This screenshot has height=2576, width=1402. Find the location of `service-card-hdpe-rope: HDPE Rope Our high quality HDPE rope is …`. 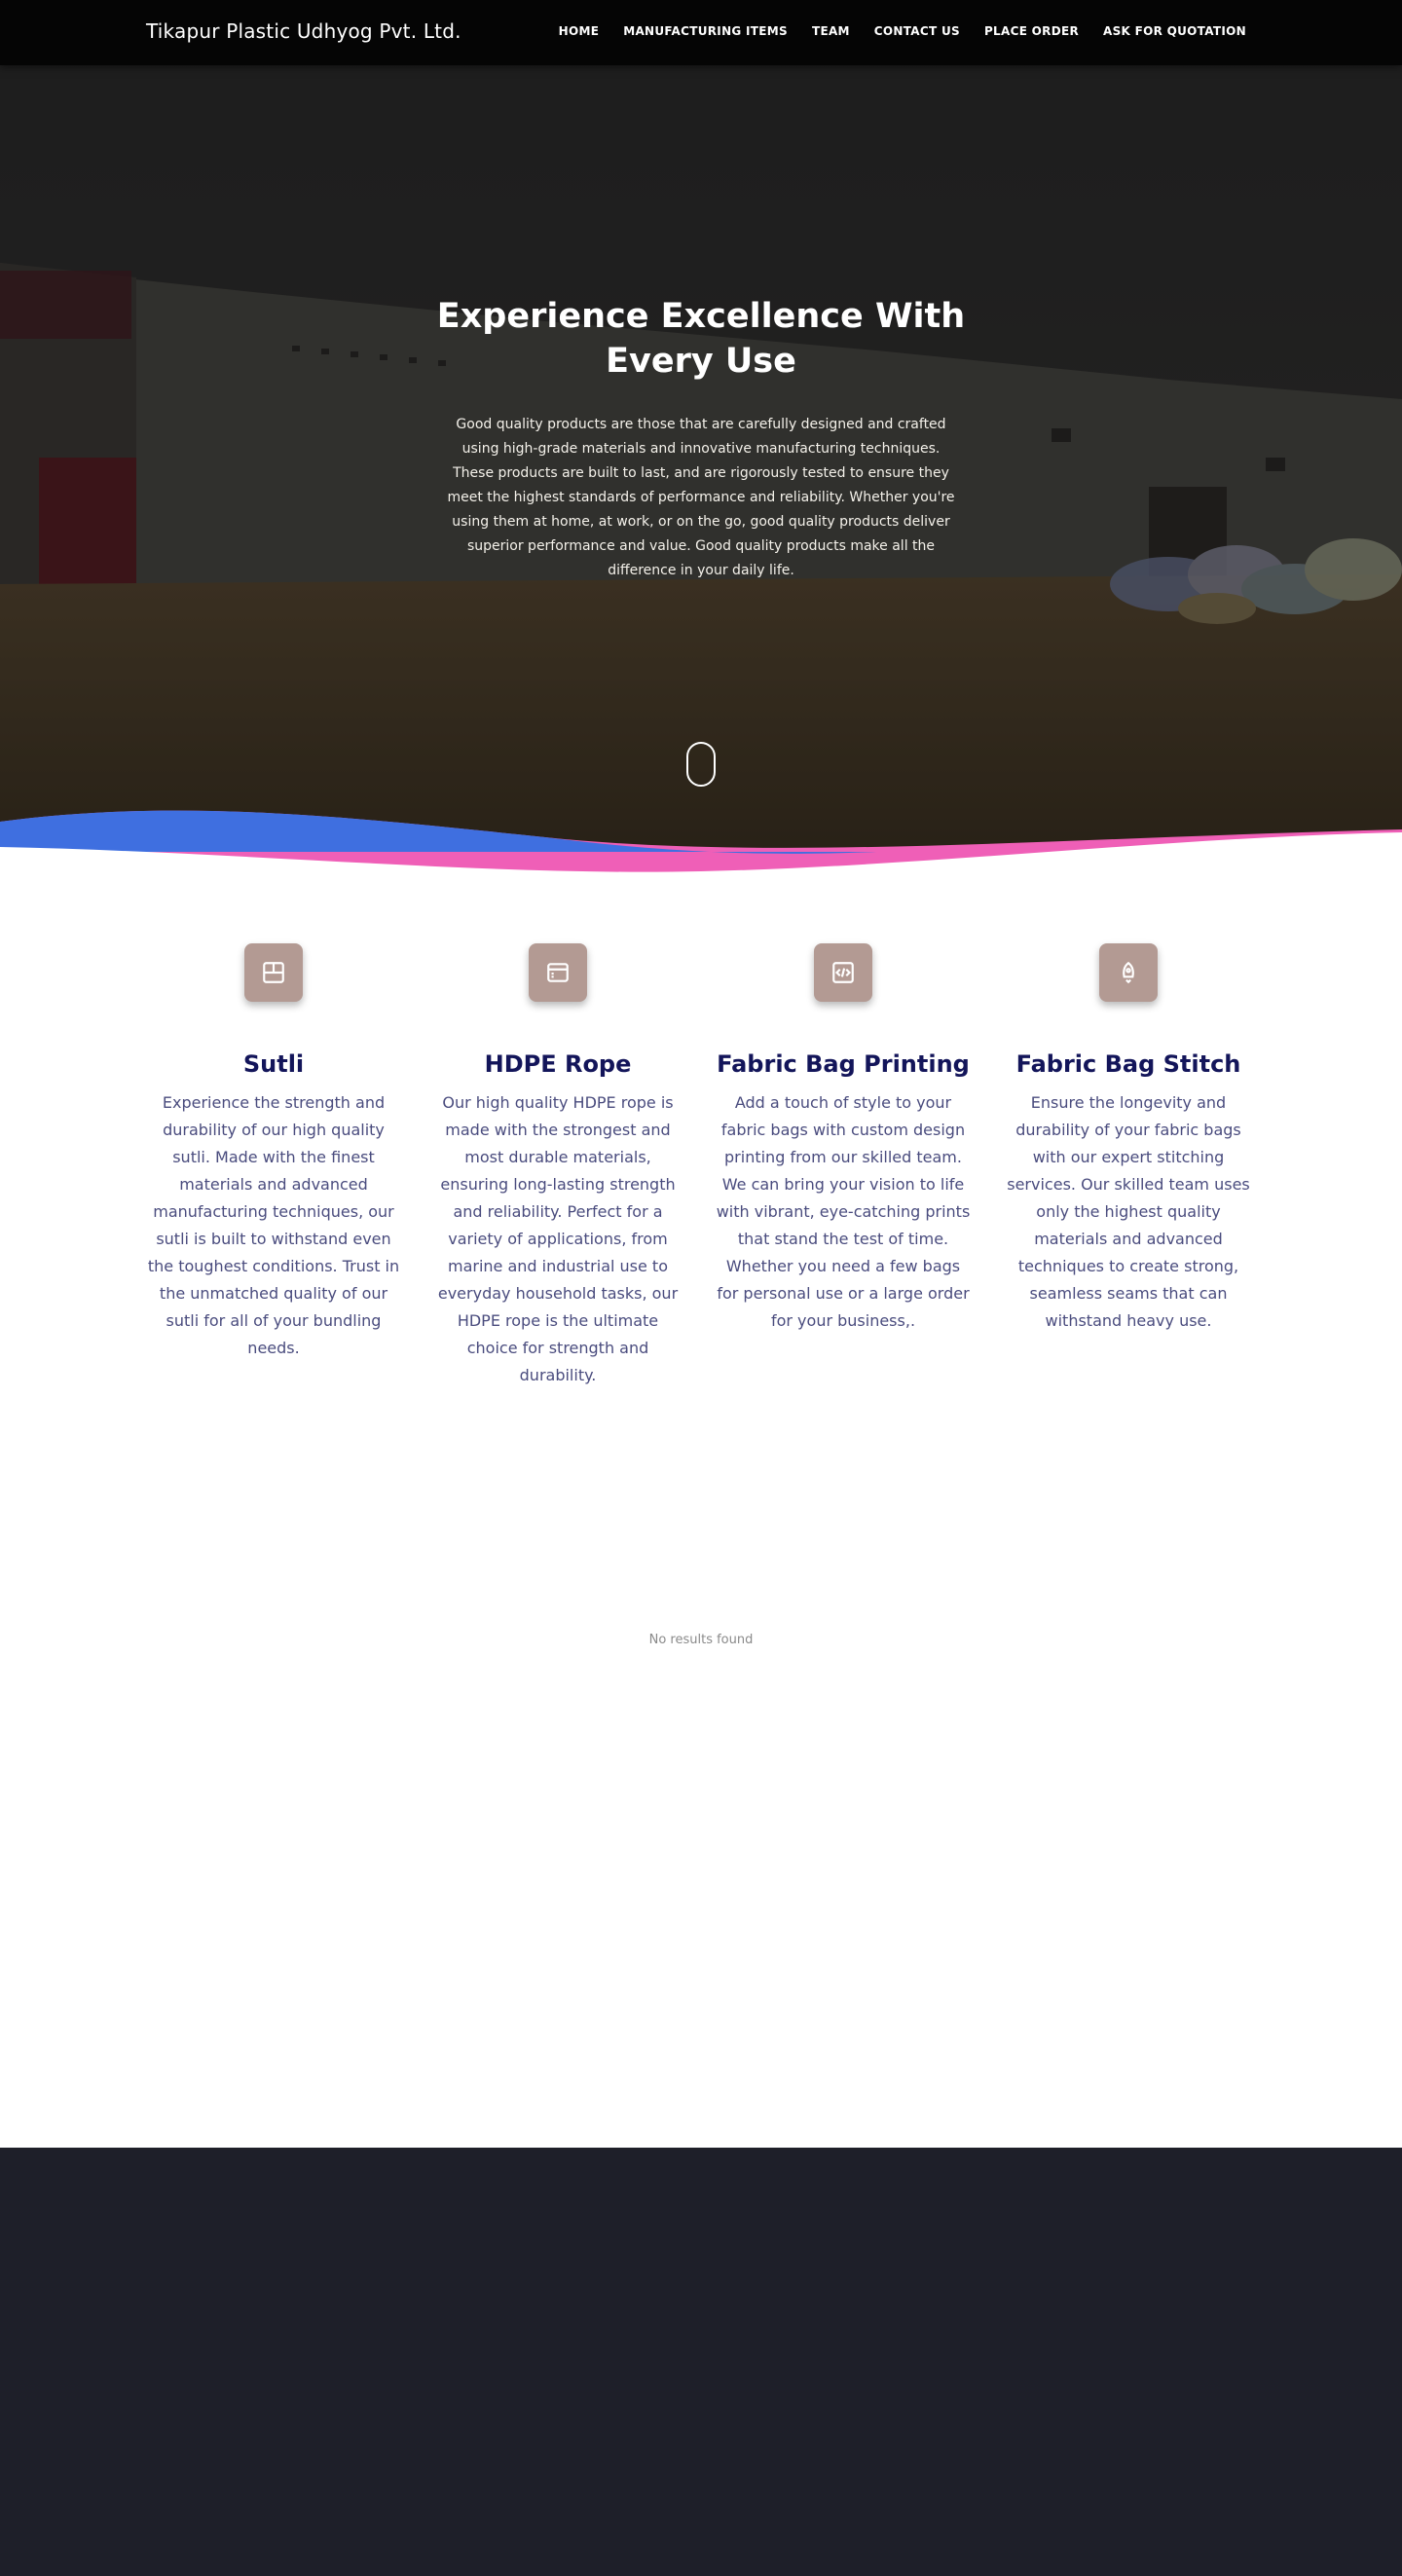

service-card-hdpe-rope: HDPE Rope Our high quality HDPE rope is … is located at coordinates (557, 1152).